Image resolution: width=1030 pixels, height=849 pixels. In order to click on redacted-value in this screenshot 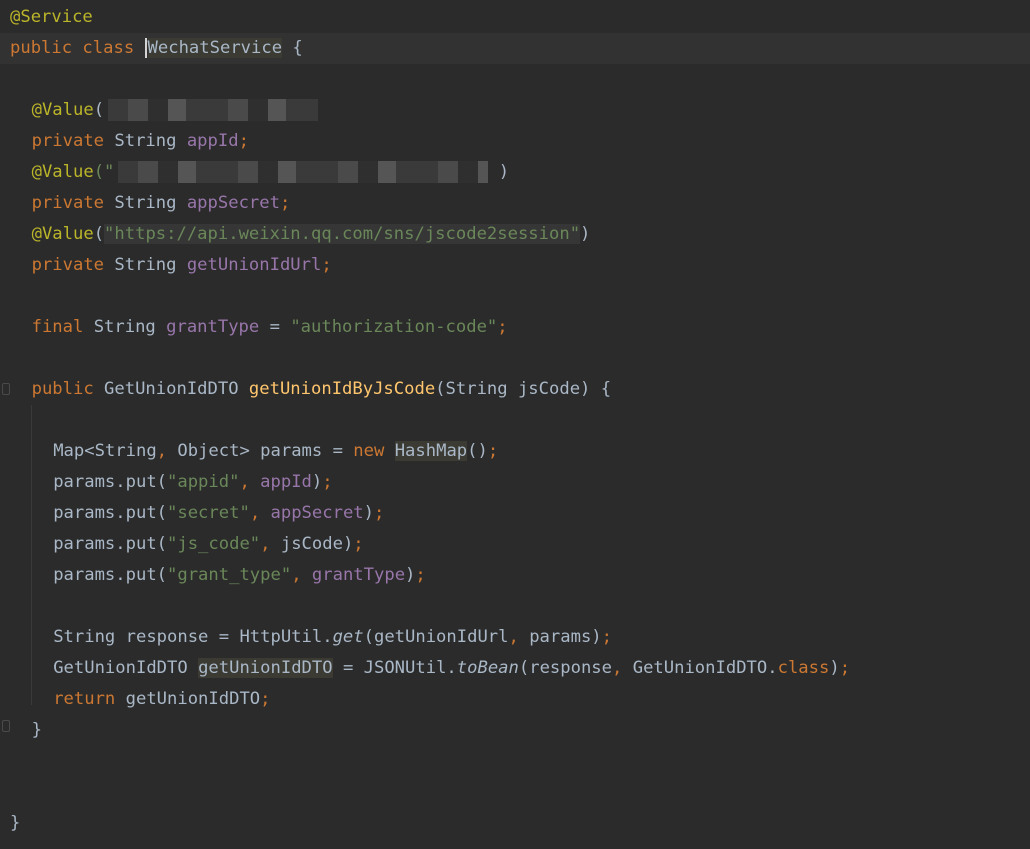, I will do `click(213, 110)`.